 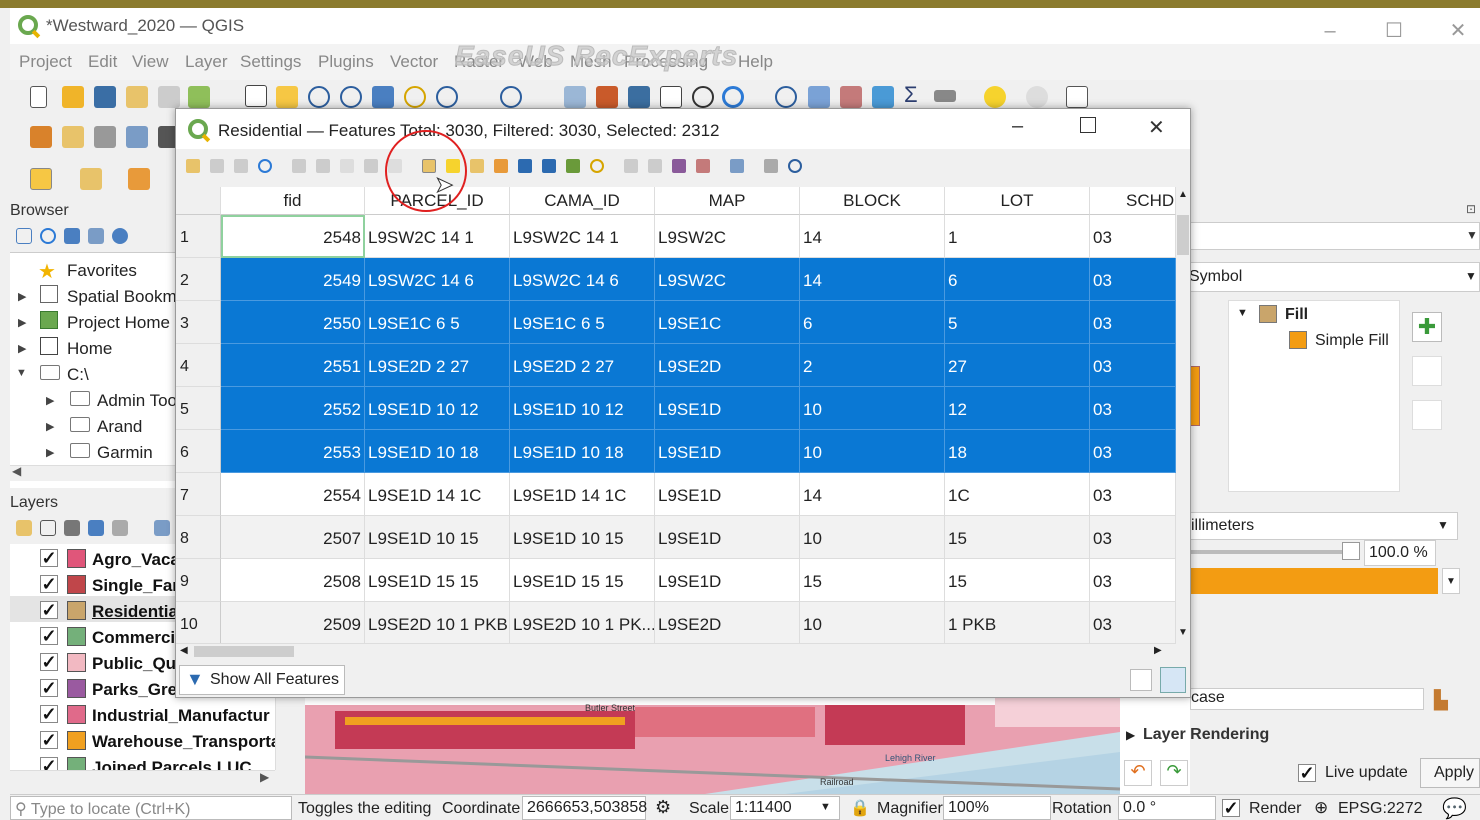 What do you see at coordinates (1394, 31) in the screenshot?
I see `maximize-button: ☐` at bounding box center [1394, 31].